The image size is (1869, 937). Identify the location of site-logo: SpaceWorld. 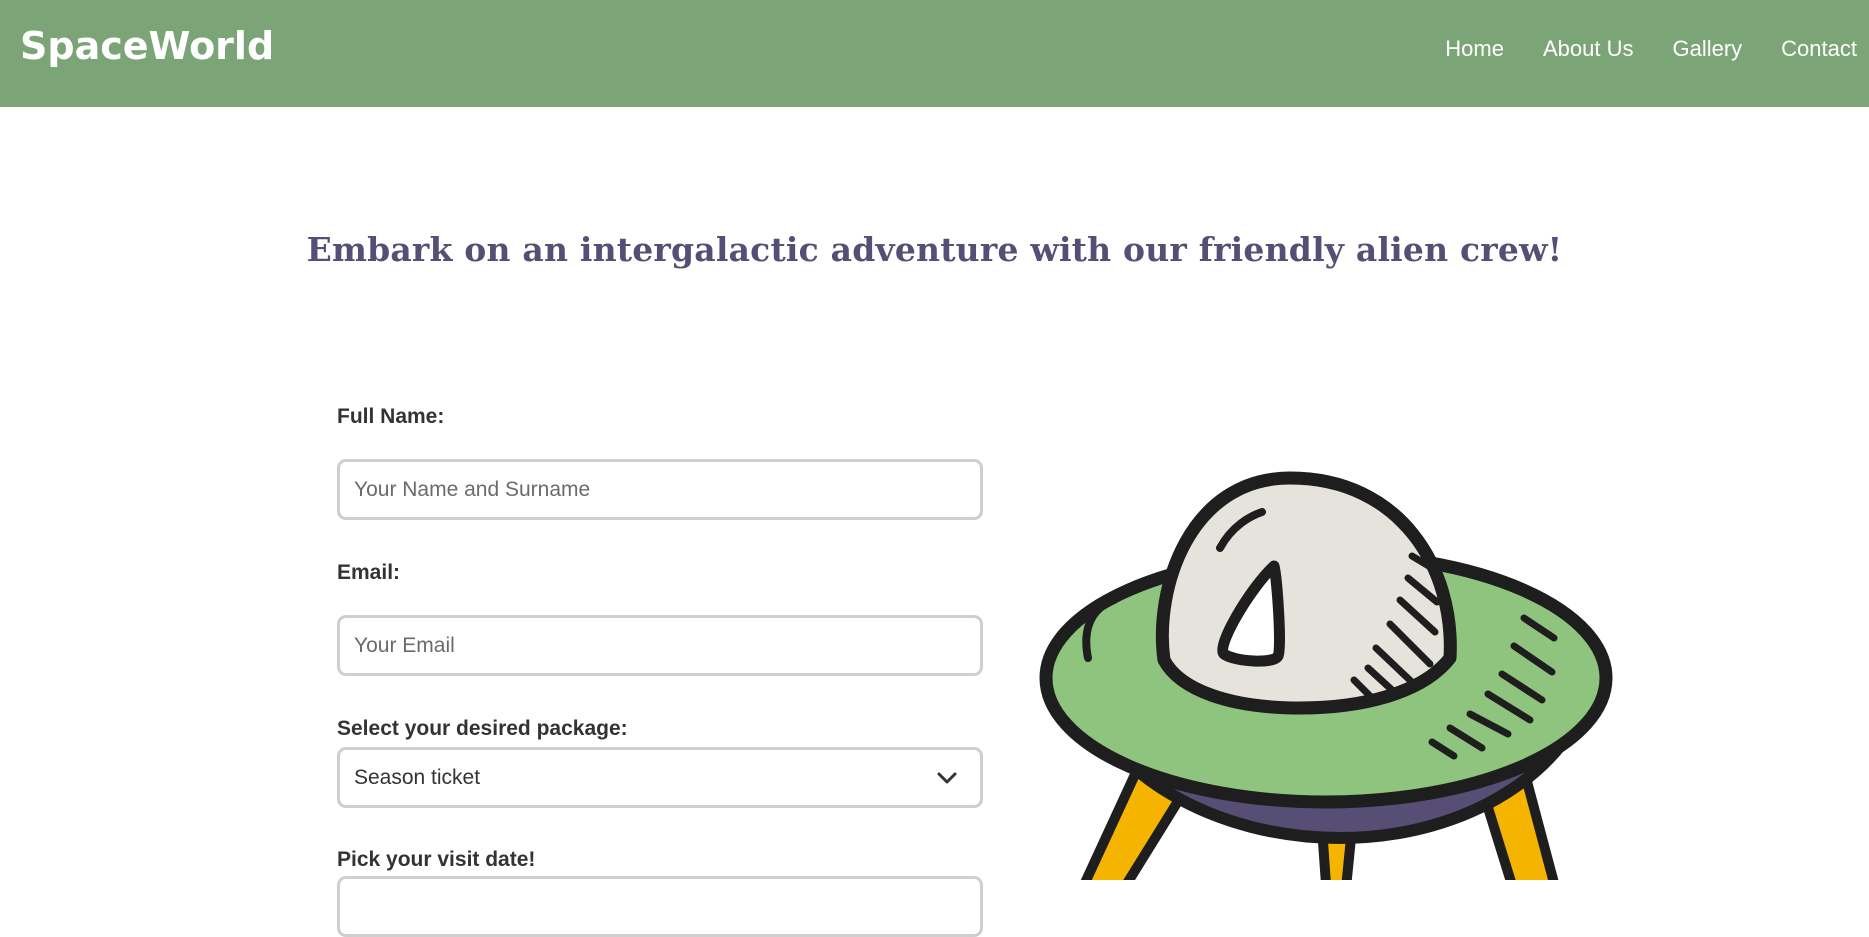
(147, 46).